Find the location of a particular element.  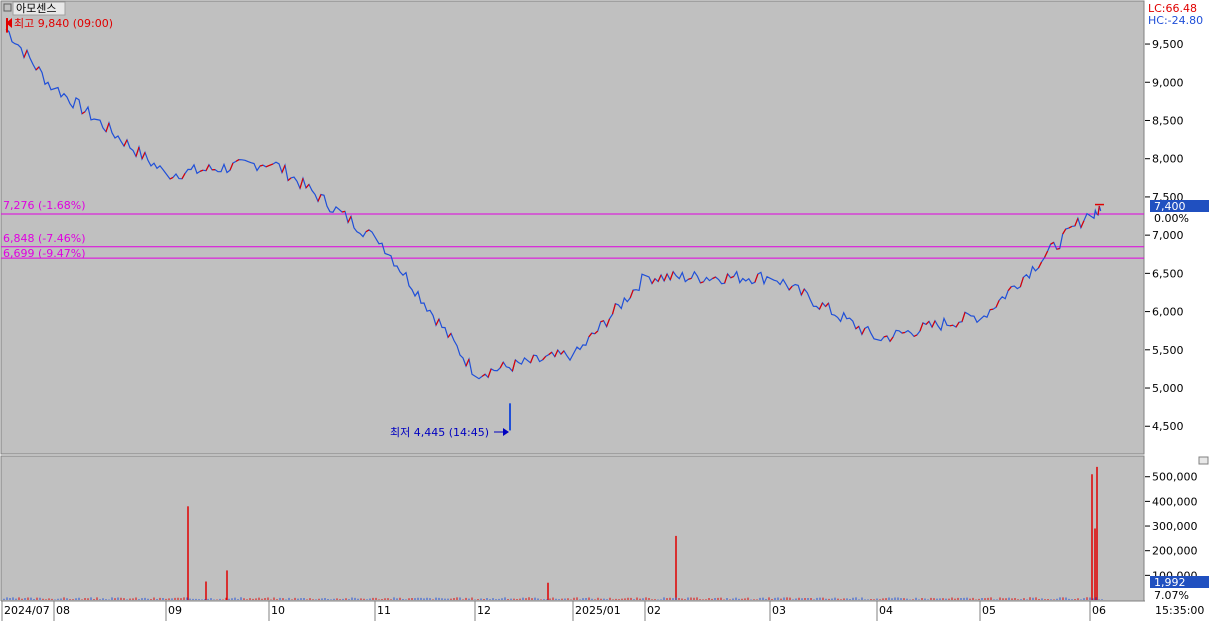

x-tick-label: 02 is located at coordinates (654, 610).